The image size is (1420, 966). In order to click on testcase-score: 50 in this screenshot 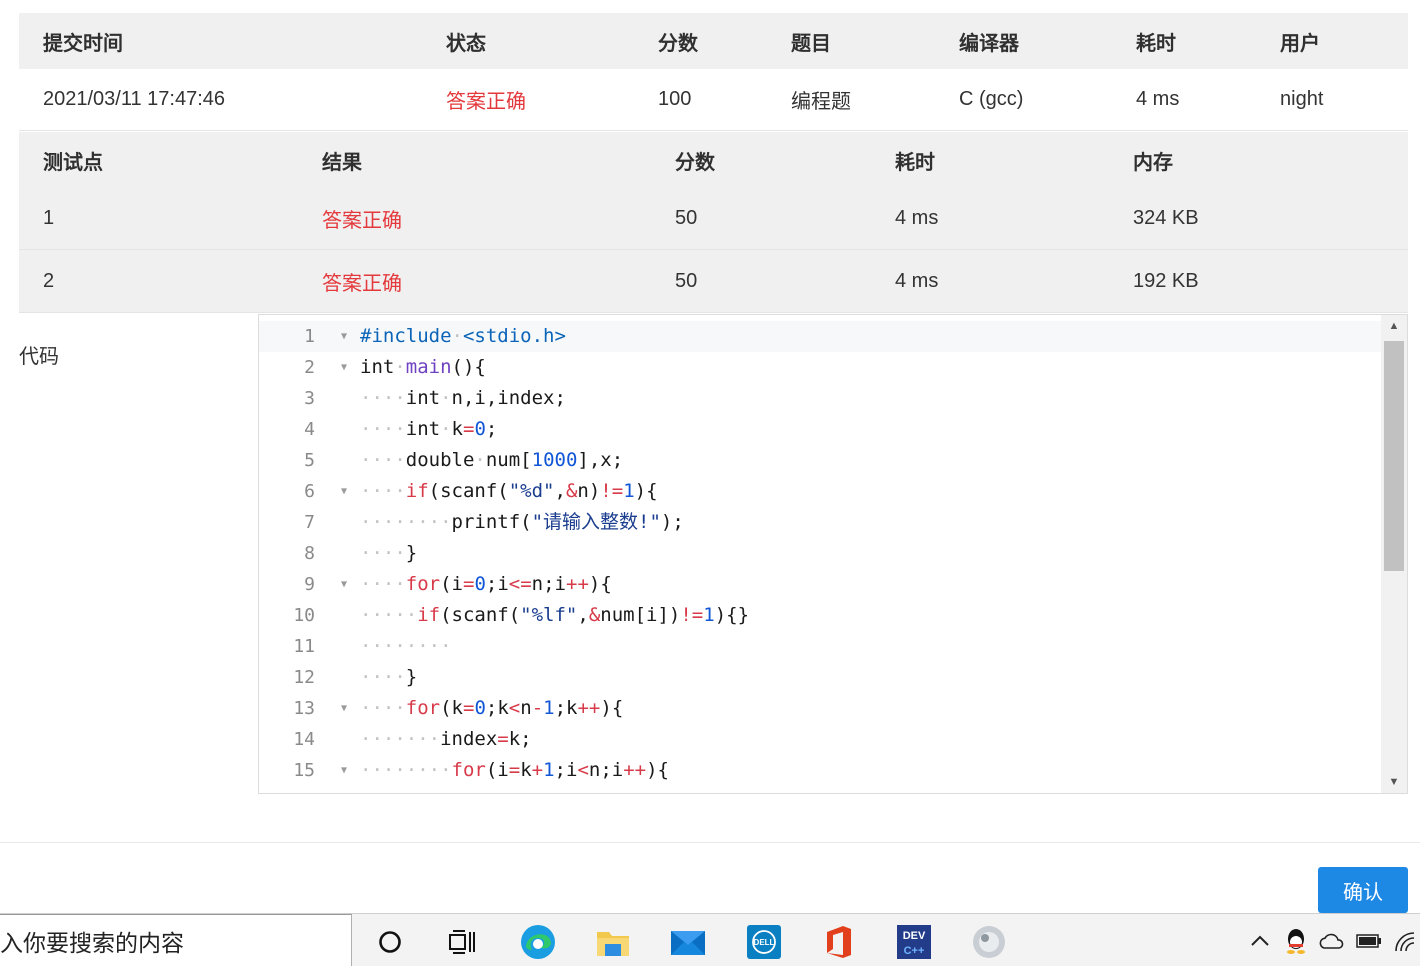, I will do `click(686, 218)`.